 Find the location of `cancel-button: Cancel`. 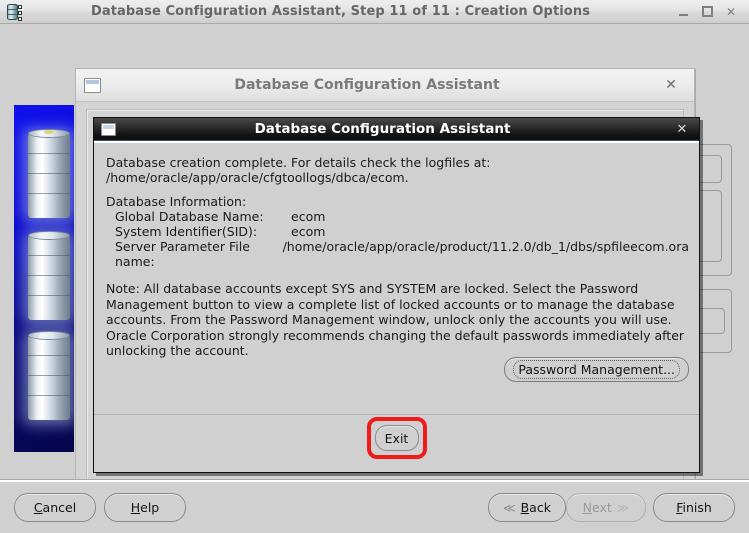

cancel-button: Cancel is located at coordinates (55, 507).